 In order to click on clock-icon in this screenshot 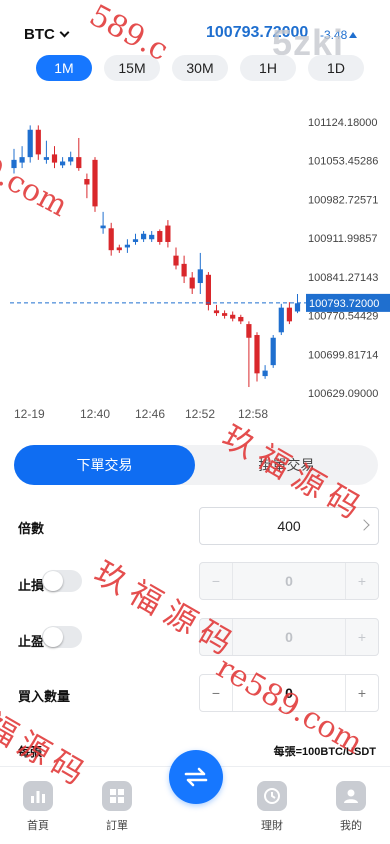, I will do `click(272, 796)`.